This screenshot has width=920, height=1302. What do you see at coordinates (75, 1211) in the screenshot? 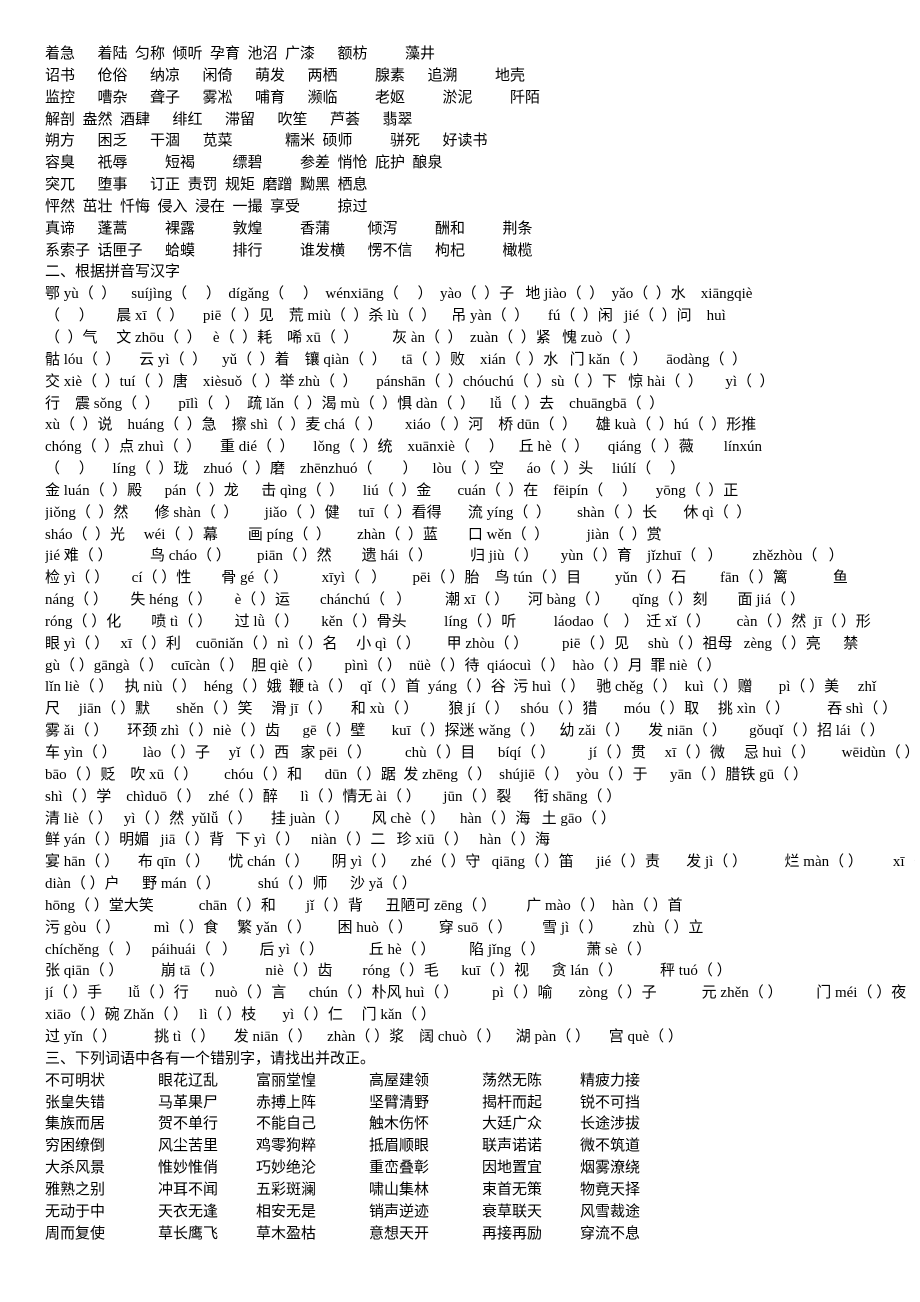
I see `idiom-cell: 无动于中` at bounding box center [75, 1211].